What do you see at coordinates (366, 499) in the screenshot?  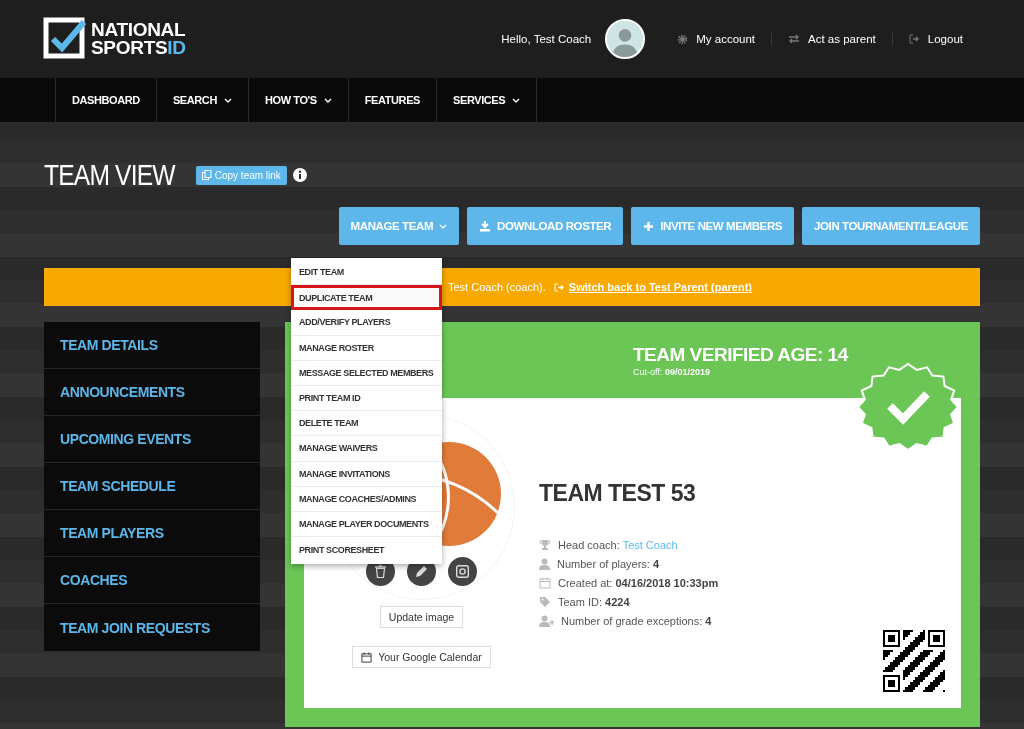 I see `menu-item: MANAGE COACHES/ADMINS` at bounding box center [366, 499].